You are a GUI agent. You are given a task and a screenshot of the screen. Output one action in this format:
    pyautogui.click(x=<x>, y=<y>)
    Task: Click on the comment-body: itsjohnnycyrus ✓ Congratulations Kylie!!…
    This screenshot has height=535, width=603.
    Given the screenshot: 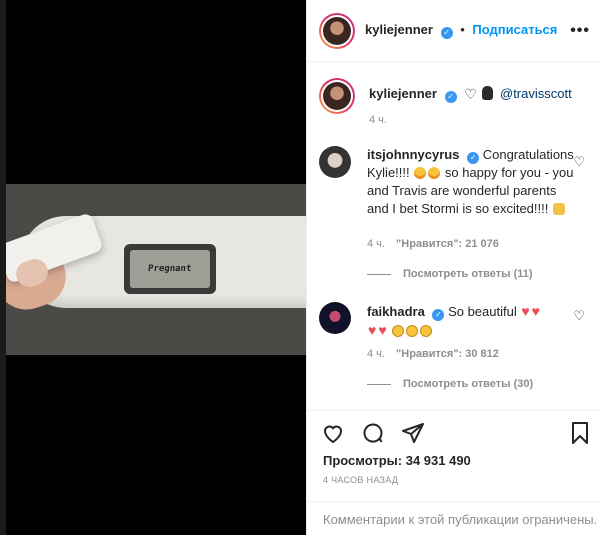 What is the action you would take?
    pyautogui.click(x=471, y=182)
    